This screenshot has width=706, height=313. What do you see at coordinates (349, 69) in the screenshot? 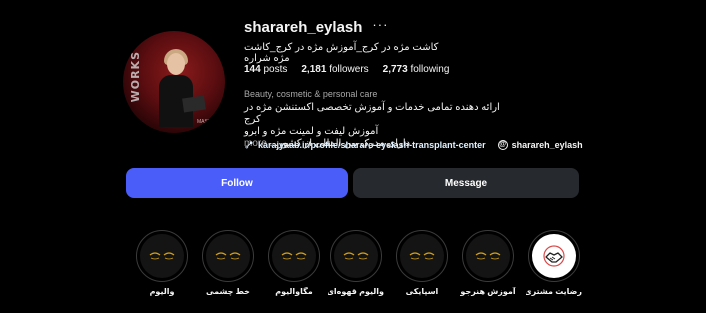
I see `followers-label: followers` at bounding box center [349, 69].